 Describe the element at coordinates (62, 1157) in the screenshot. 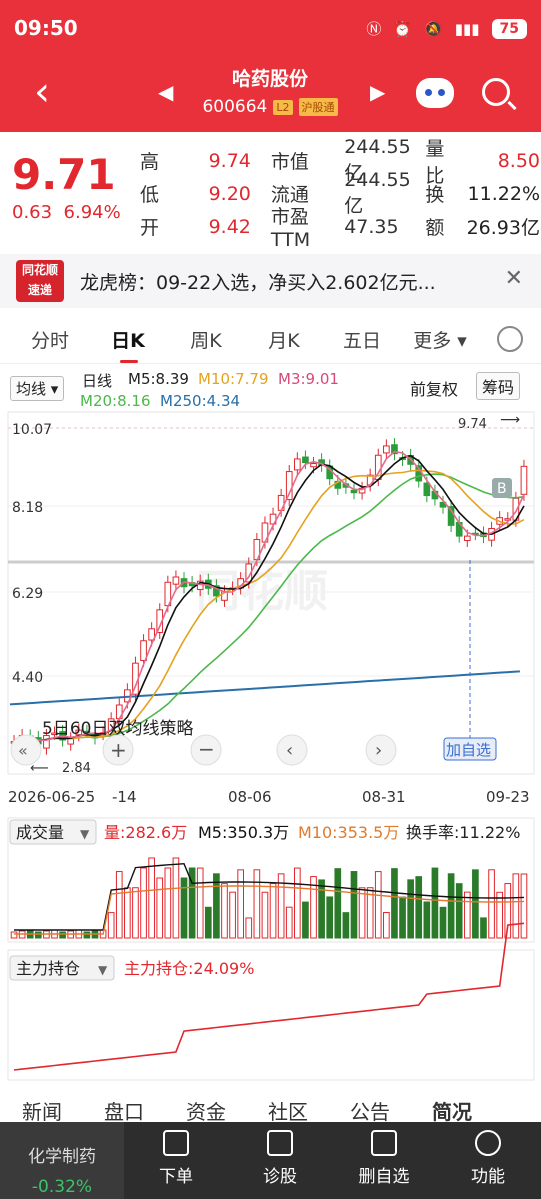

I see `sector-name: 化学制药` at that location.